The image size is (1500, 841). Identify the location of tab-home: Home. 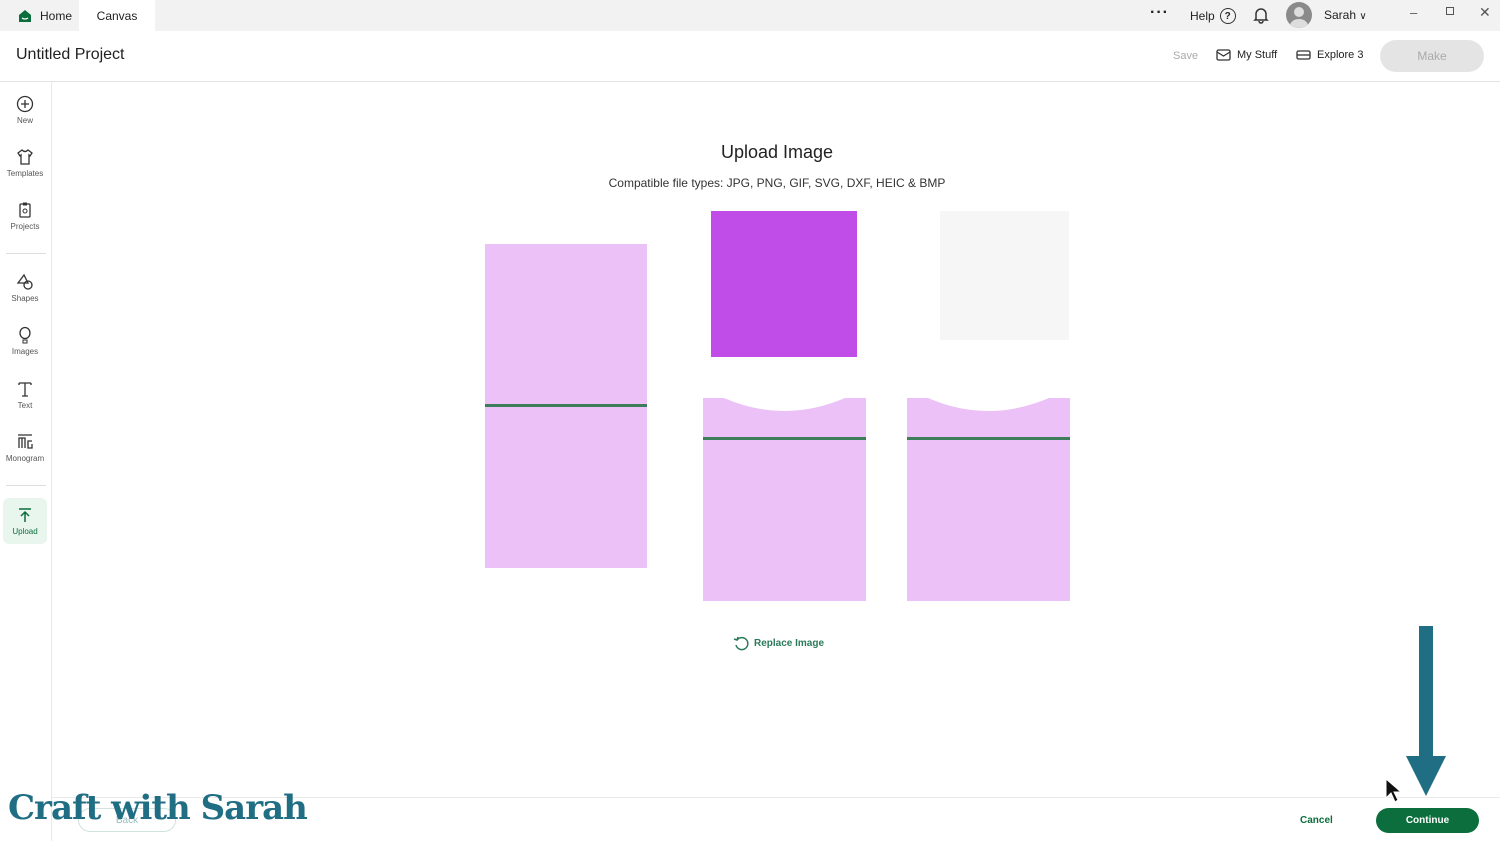
(45, 15).